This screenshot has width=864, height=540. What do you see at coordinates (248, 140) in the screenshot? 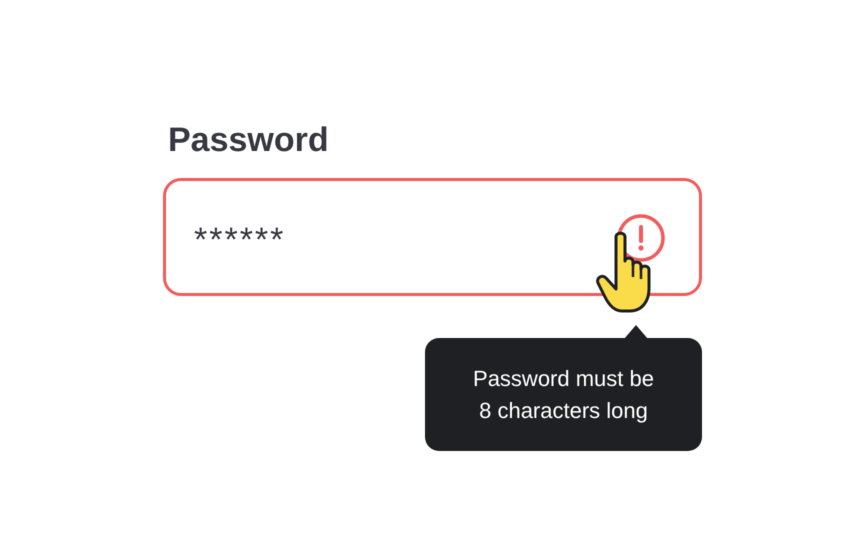
I see `field-label: Password` at bounding box center [248, 140].